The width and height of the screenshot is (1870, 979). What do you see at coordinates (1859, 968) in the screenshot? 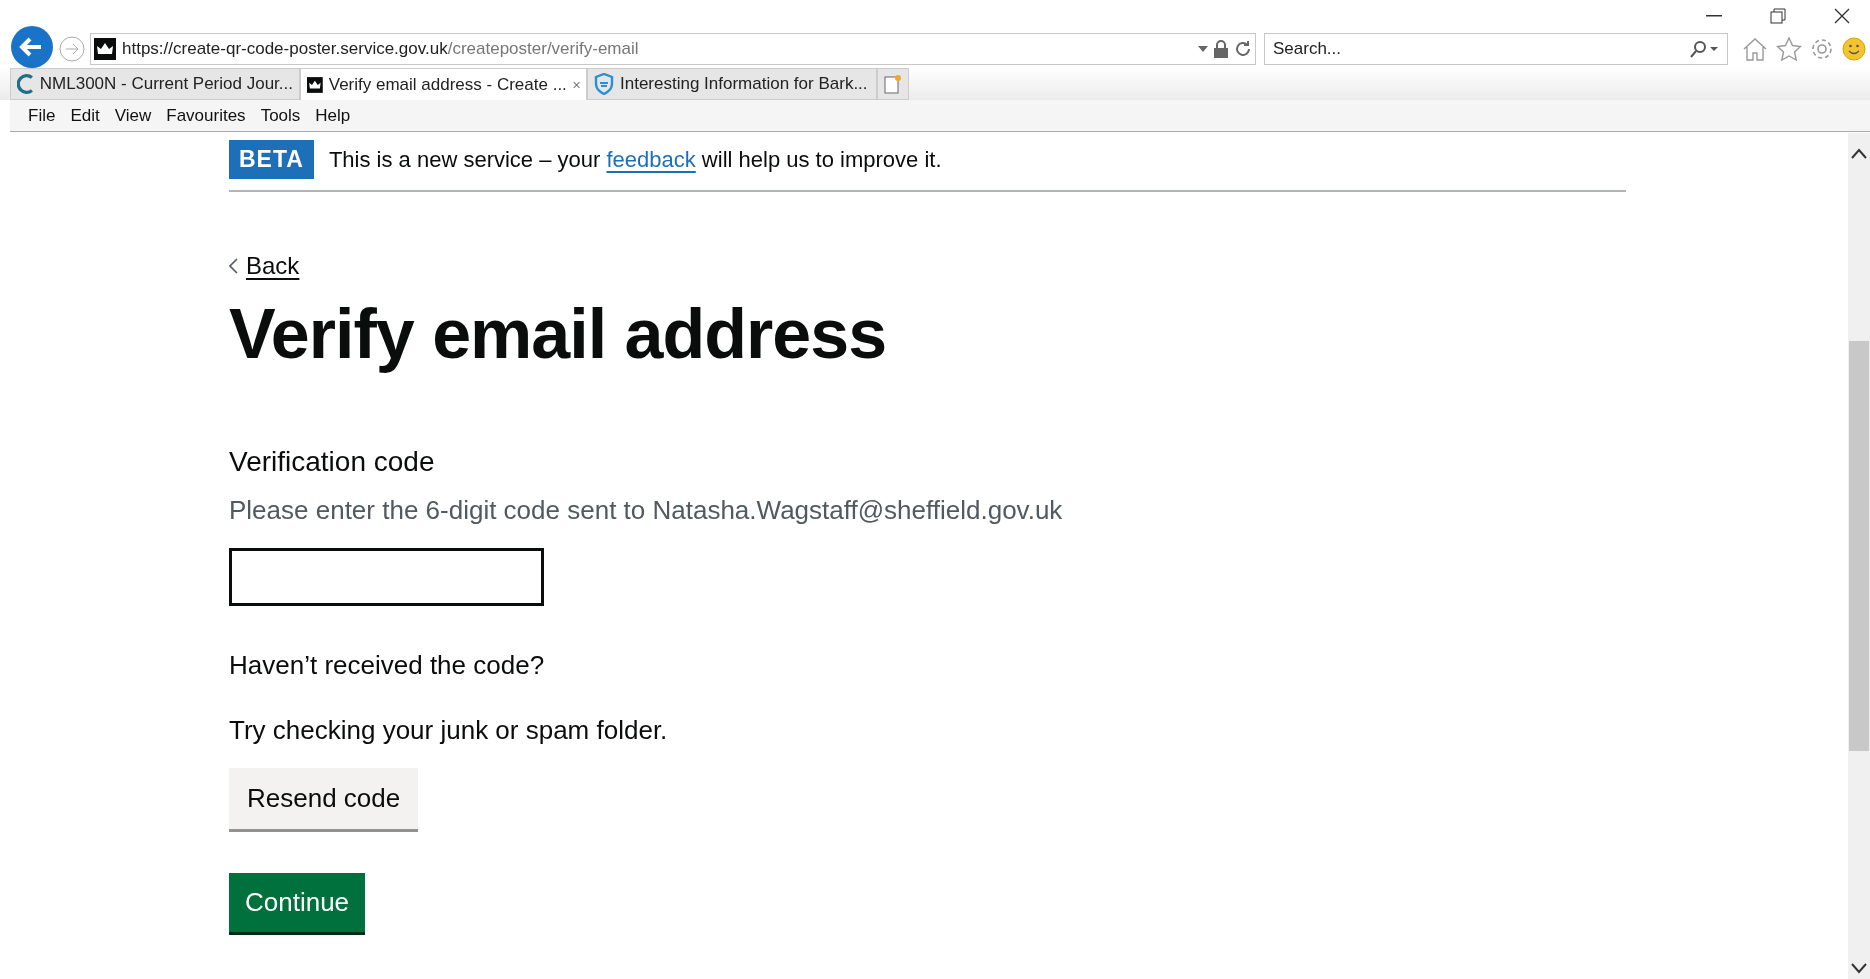
I see `scroll-down-icon` at bounding box center [1859, 968].